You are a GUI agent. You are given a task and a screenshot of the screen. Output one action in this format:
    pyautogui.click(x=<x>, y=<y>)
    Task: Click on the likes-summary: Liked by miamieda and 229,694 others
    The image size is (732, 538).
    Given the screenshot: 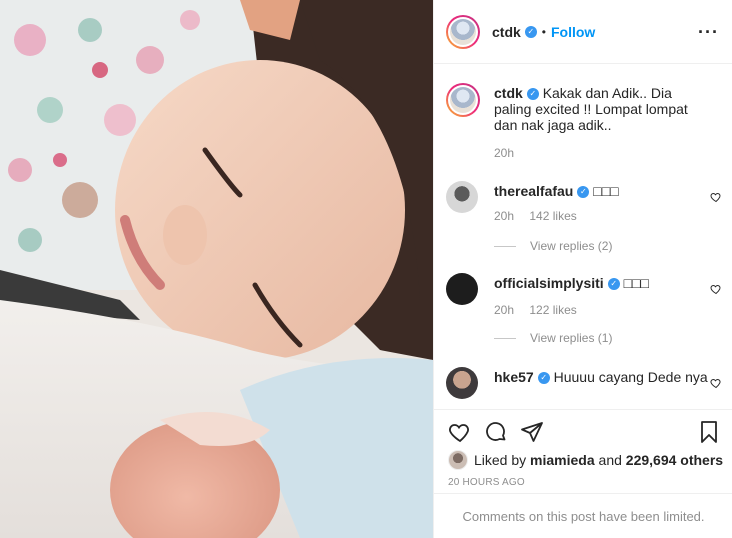 What is the action you would take?
    pyautogui.click(x=585, y=460)
    